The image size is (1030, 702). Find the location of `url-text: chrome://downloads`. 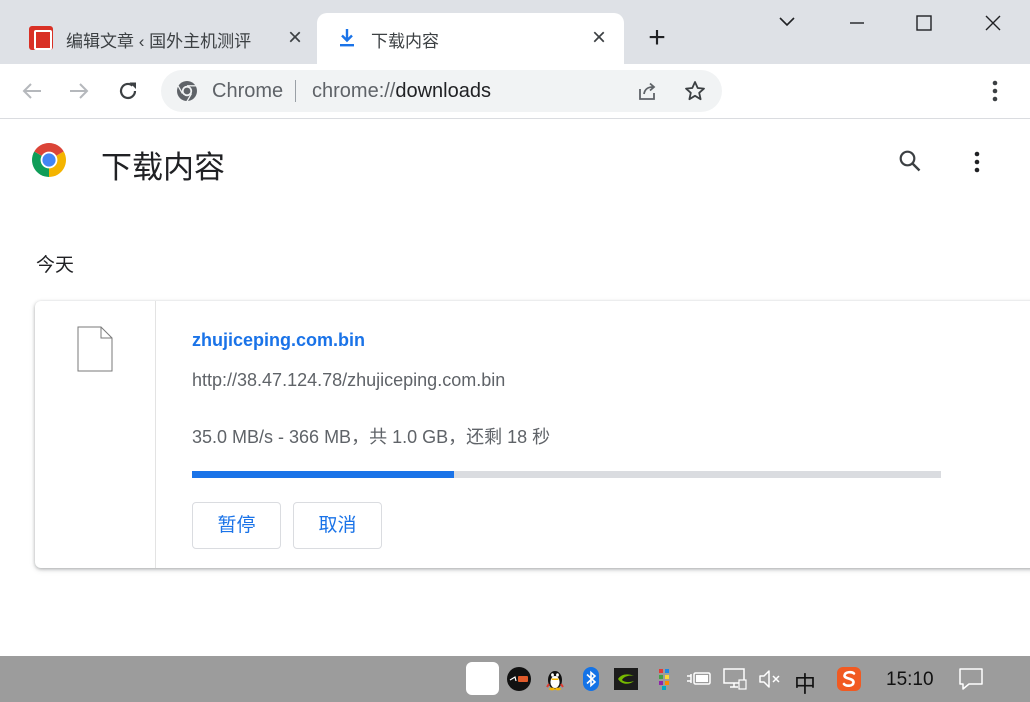

url-text: chrome://downloads is located at coordinates (401, 91).